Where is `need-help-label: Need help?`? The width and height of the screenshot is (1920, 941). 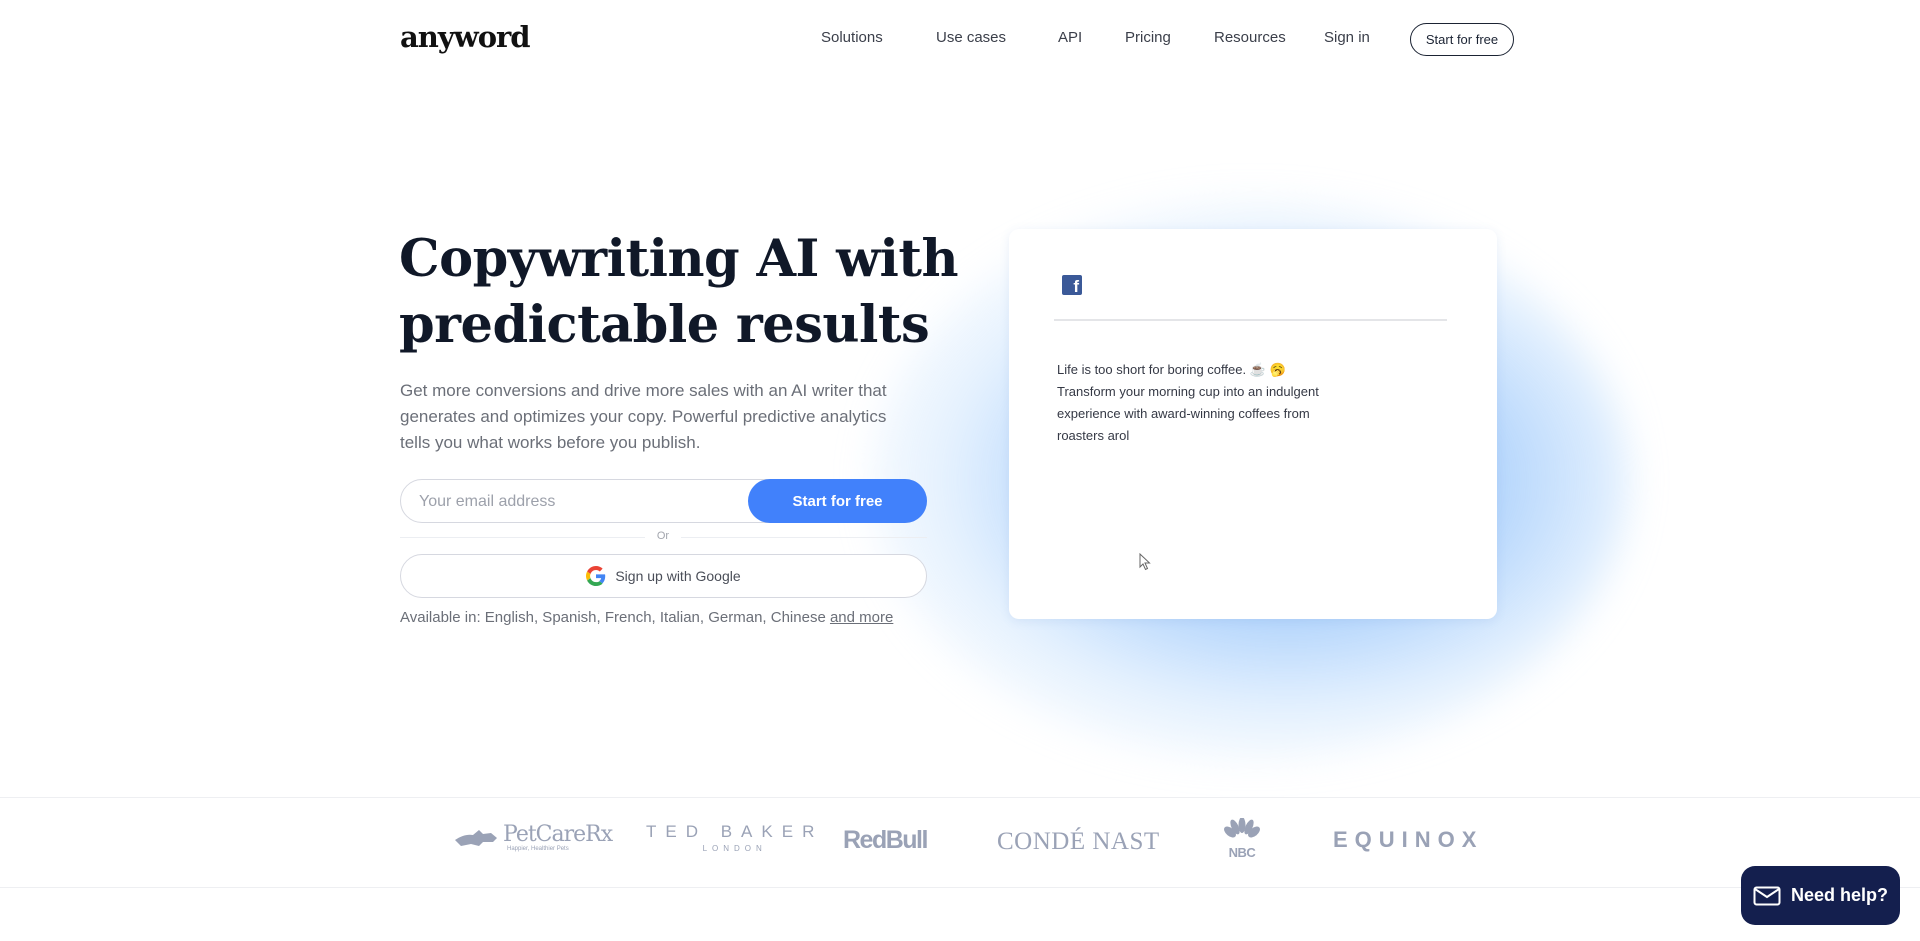 need-help-label: Need help? is located at coordinates (1839, 895).